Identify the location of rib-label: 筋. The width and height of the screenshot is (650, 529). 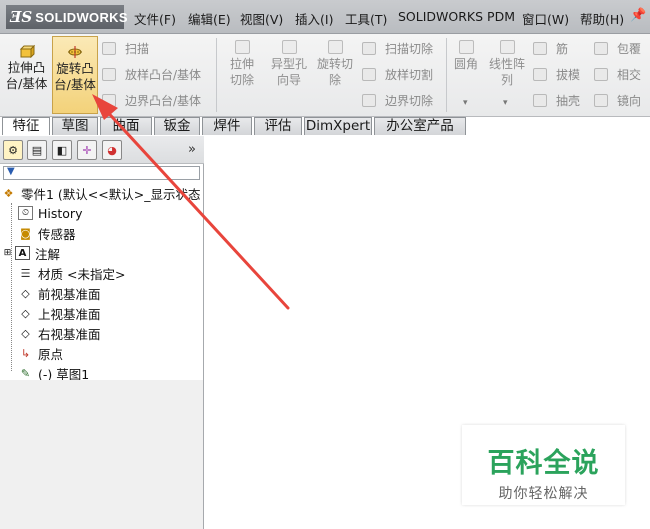
(562, 48).